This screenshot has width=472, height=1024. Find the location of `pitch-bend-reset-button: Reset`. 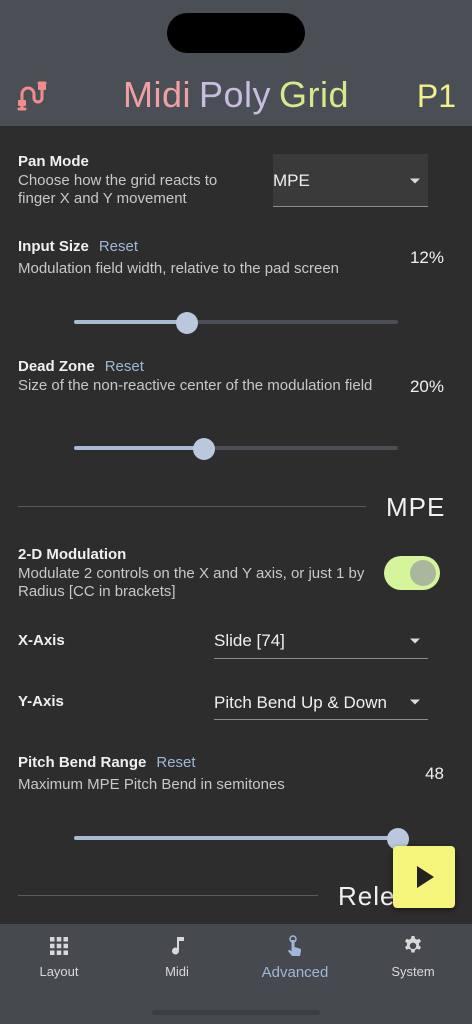

pitch-bend-reset-button: Reset is located at coordinates (175, 762).